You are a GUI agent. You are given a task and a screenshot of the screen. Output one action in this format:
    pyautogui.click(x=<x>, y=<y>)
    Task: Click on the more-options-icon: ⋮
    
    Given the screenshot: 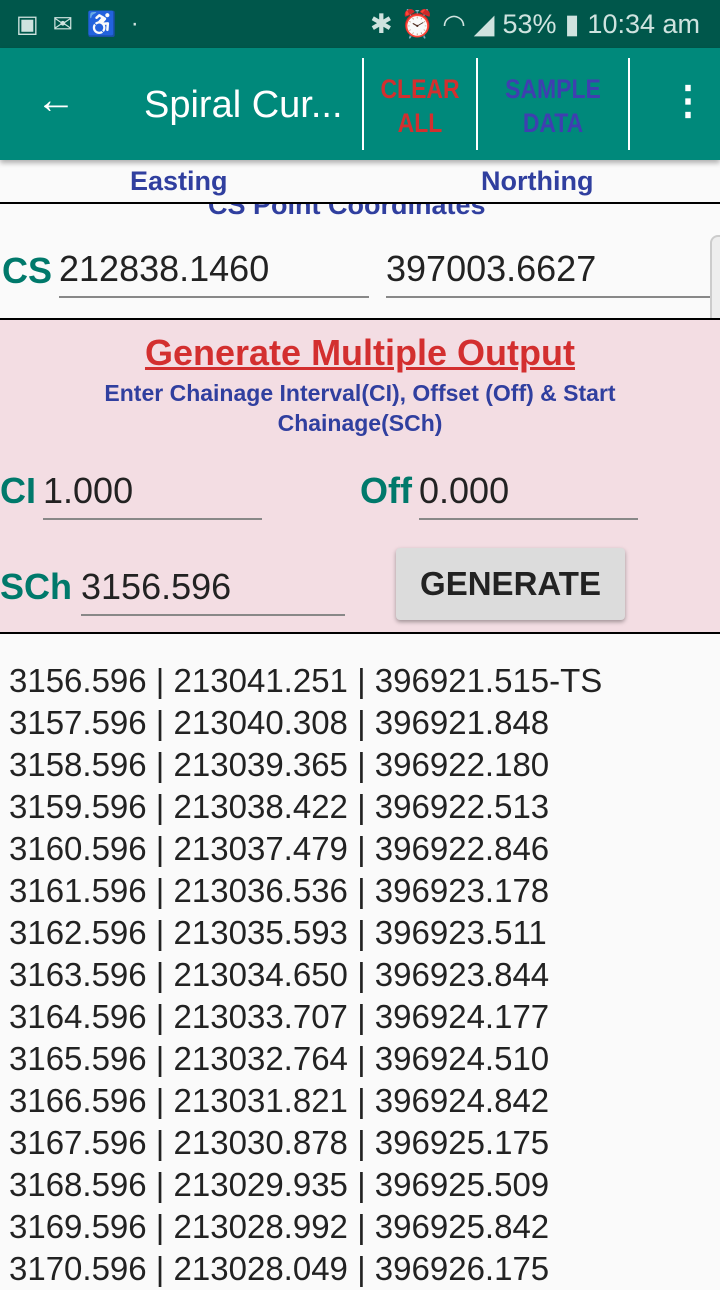 What is the action you would take?
    pyautogui.click(x=688, y=101)
    